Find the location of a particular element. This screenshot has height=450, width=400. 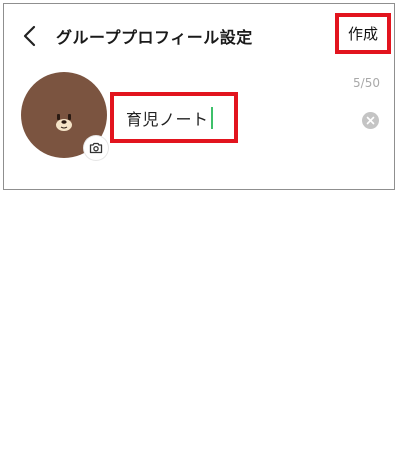

text-caret is located at coordinates (211, 117).